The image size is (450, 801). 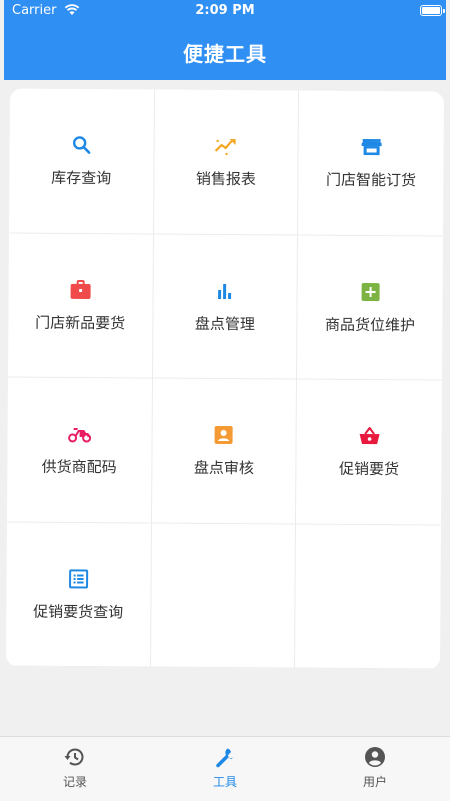 What do you see at coordinates (224, 451) in the screenshot?
I see `tool-stocktake-review: 盘点审核` at bounding box center [224, 451].